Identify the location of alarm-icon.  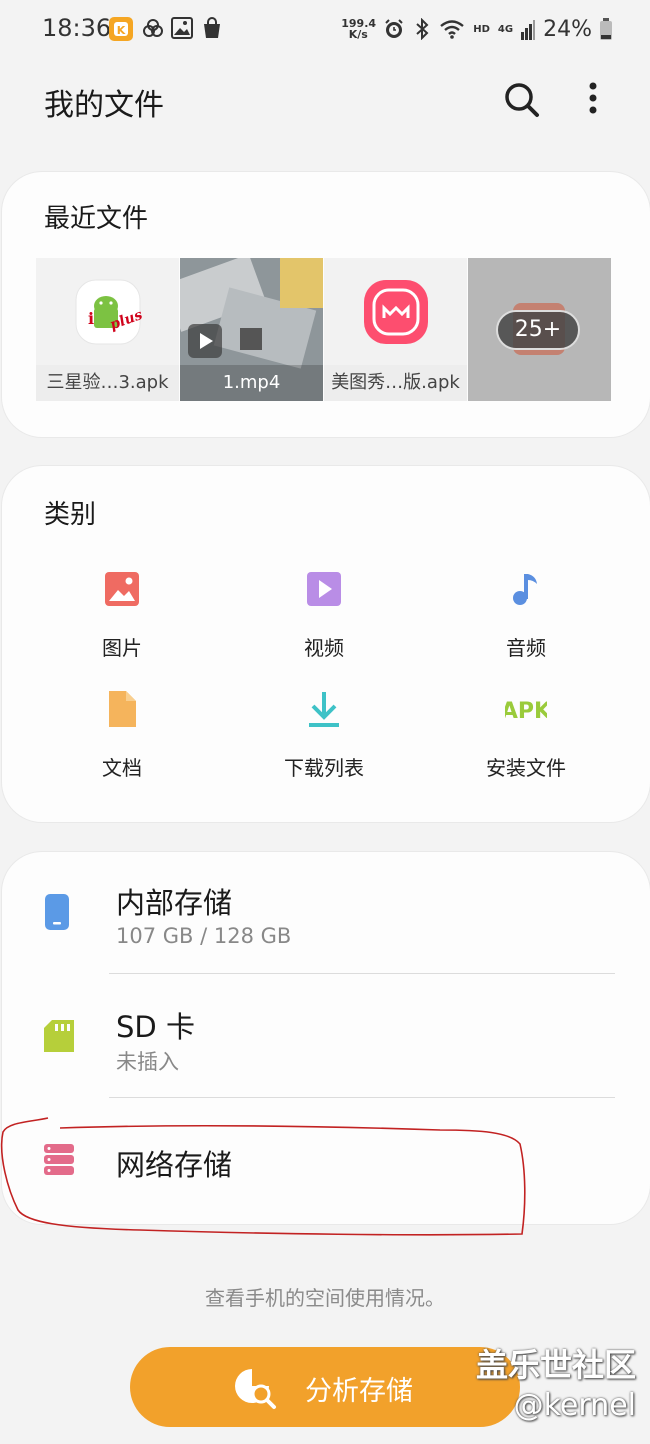
(394, 28).